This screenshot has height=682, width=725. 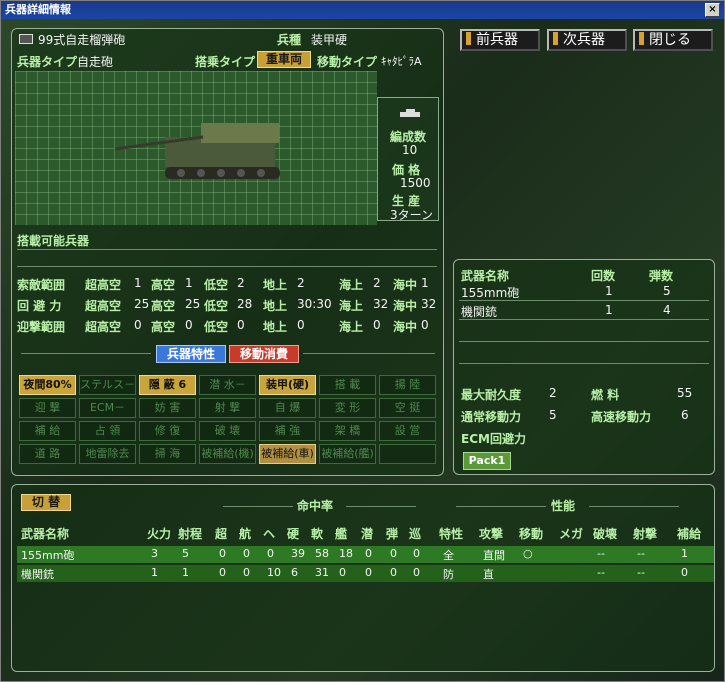 What do you see at coordinates (689, 534) in the screenshot?
I see `column-header: 補給` at bounding box center [689, 534].